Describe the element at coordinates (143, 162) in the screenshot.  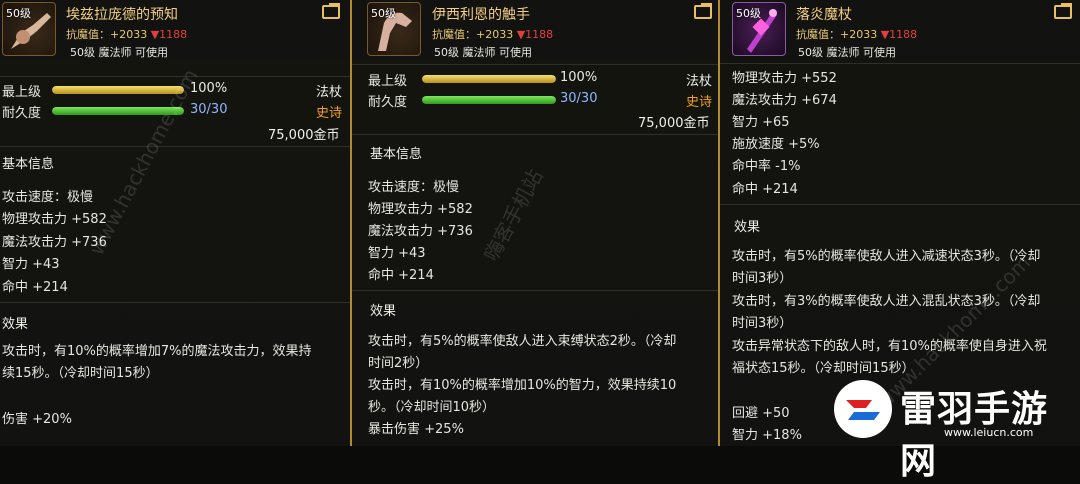
I see `watermark-text: www.hackhome.com` at that location.